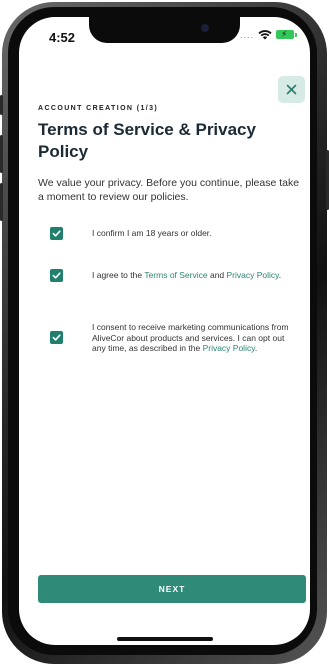 Image resolution: width=329 pixels, height=666 pixels. I want to click on marketing-privacy-policy-link: Privacy Policy, so click(229, 348).